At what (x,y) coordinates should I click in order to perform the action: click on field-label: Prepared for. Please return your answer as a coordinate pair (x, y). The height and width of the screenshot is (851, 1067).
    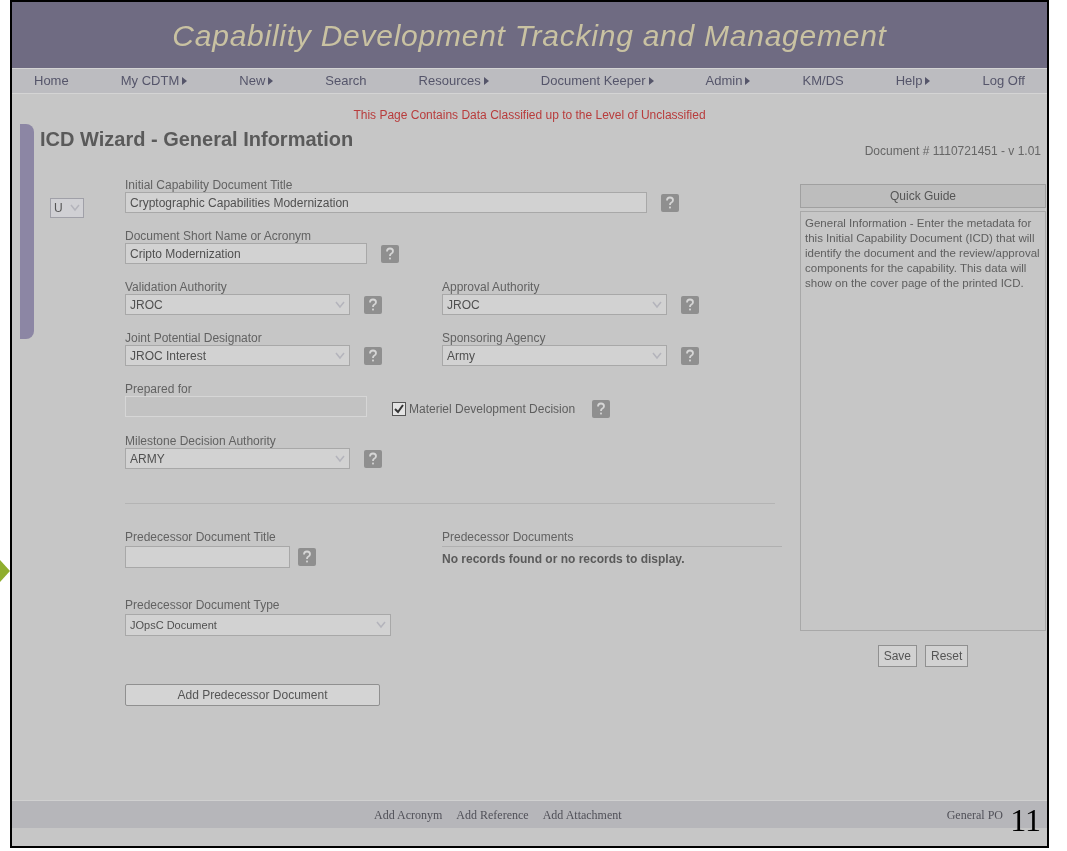
    Looking at the image, I should click on (159, 388).